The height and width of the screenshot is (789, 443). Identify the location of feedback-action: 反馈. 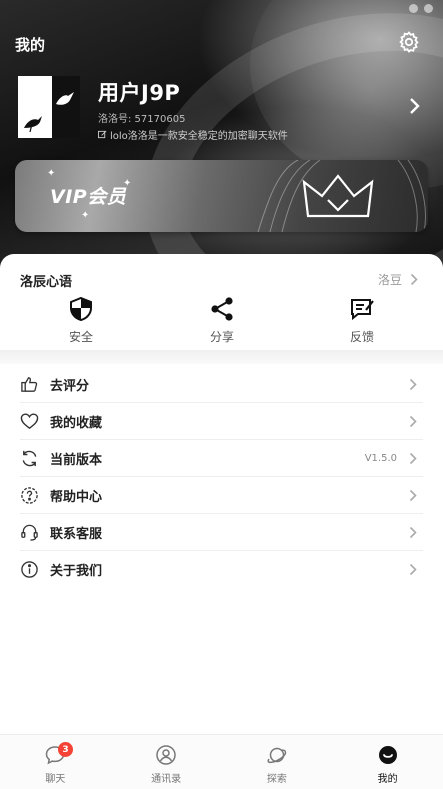
(362, 320).